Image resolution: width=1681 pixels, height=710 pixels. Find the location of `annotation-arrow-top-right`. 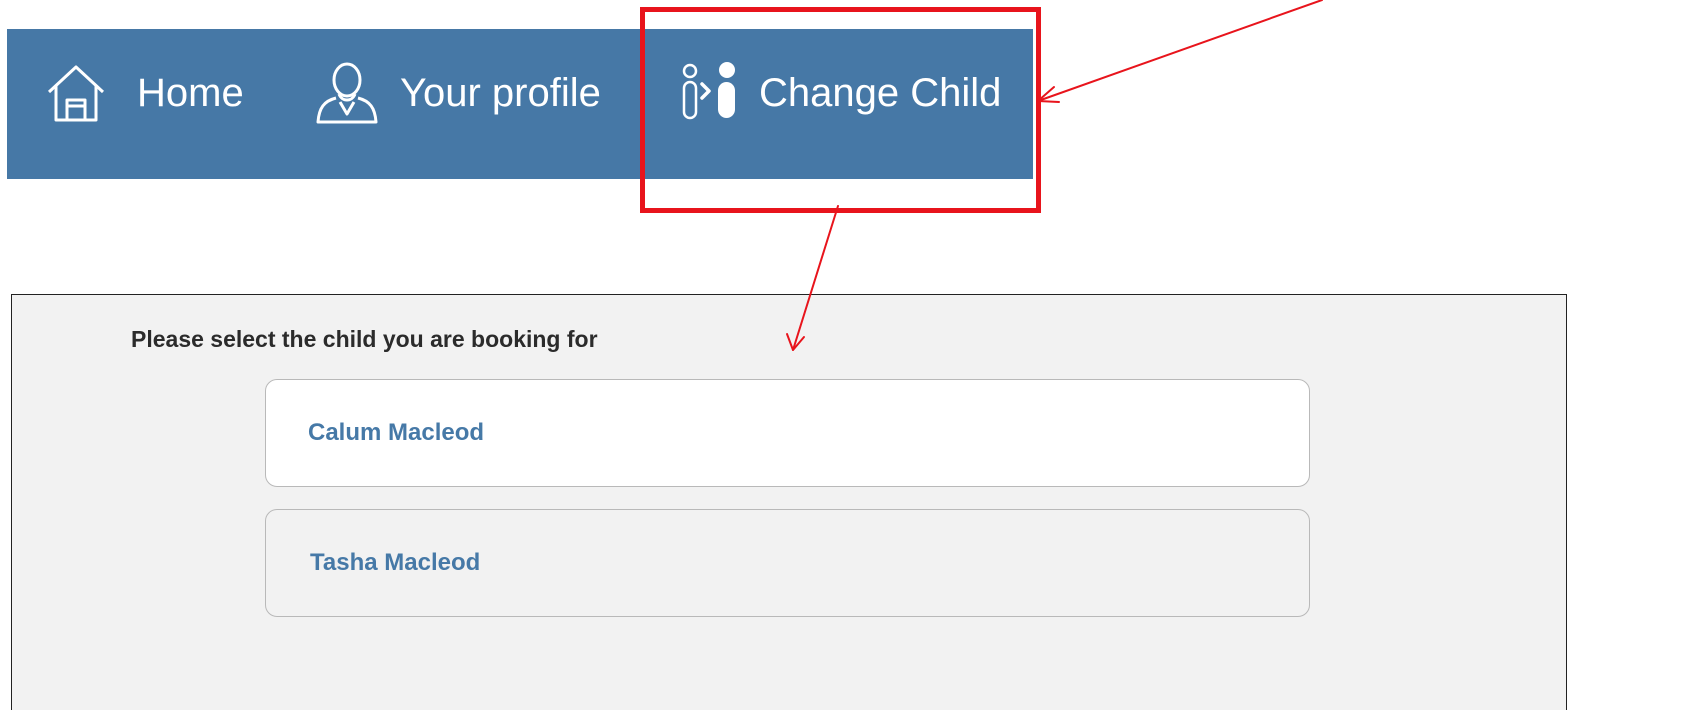

annotation-arrow-top-right is located at coordinates (1180, 51).